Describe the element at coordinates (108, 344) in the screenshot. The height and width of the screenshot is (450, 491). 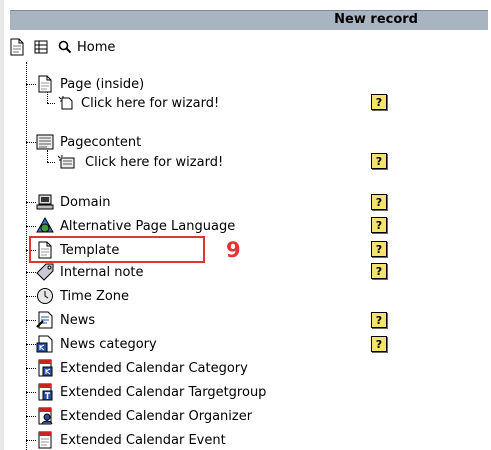
I see `item-label: News category` at that location.